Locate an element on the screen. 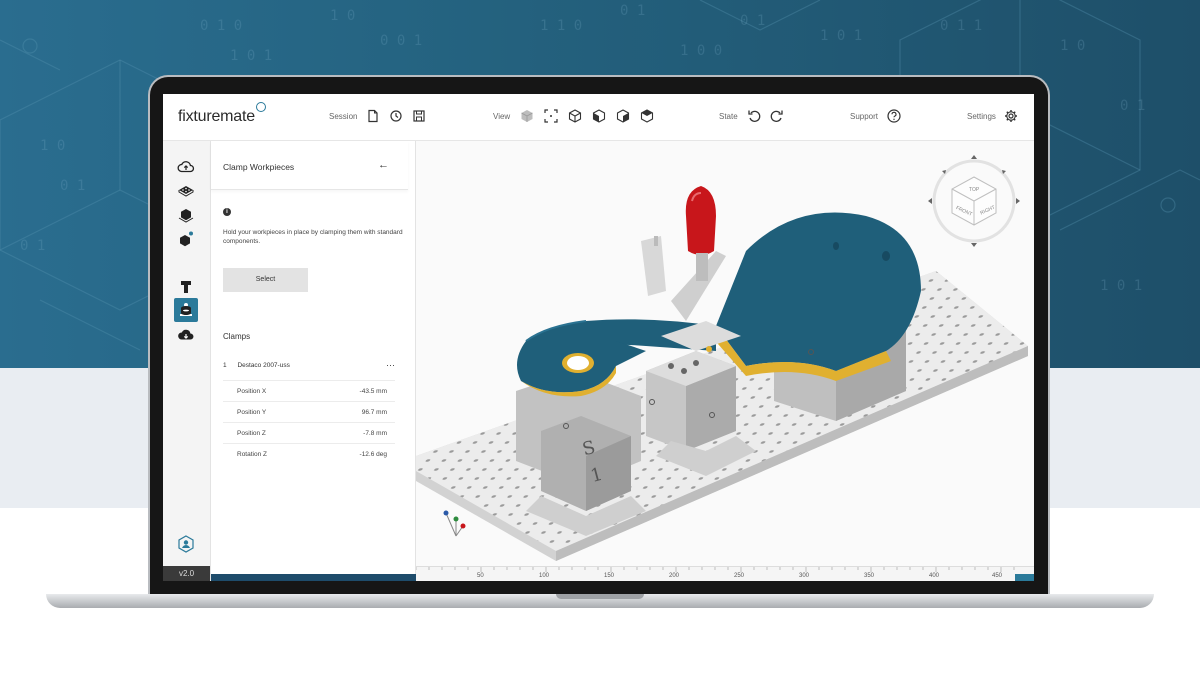  info-icon: i is located at coordinates (227, 212).